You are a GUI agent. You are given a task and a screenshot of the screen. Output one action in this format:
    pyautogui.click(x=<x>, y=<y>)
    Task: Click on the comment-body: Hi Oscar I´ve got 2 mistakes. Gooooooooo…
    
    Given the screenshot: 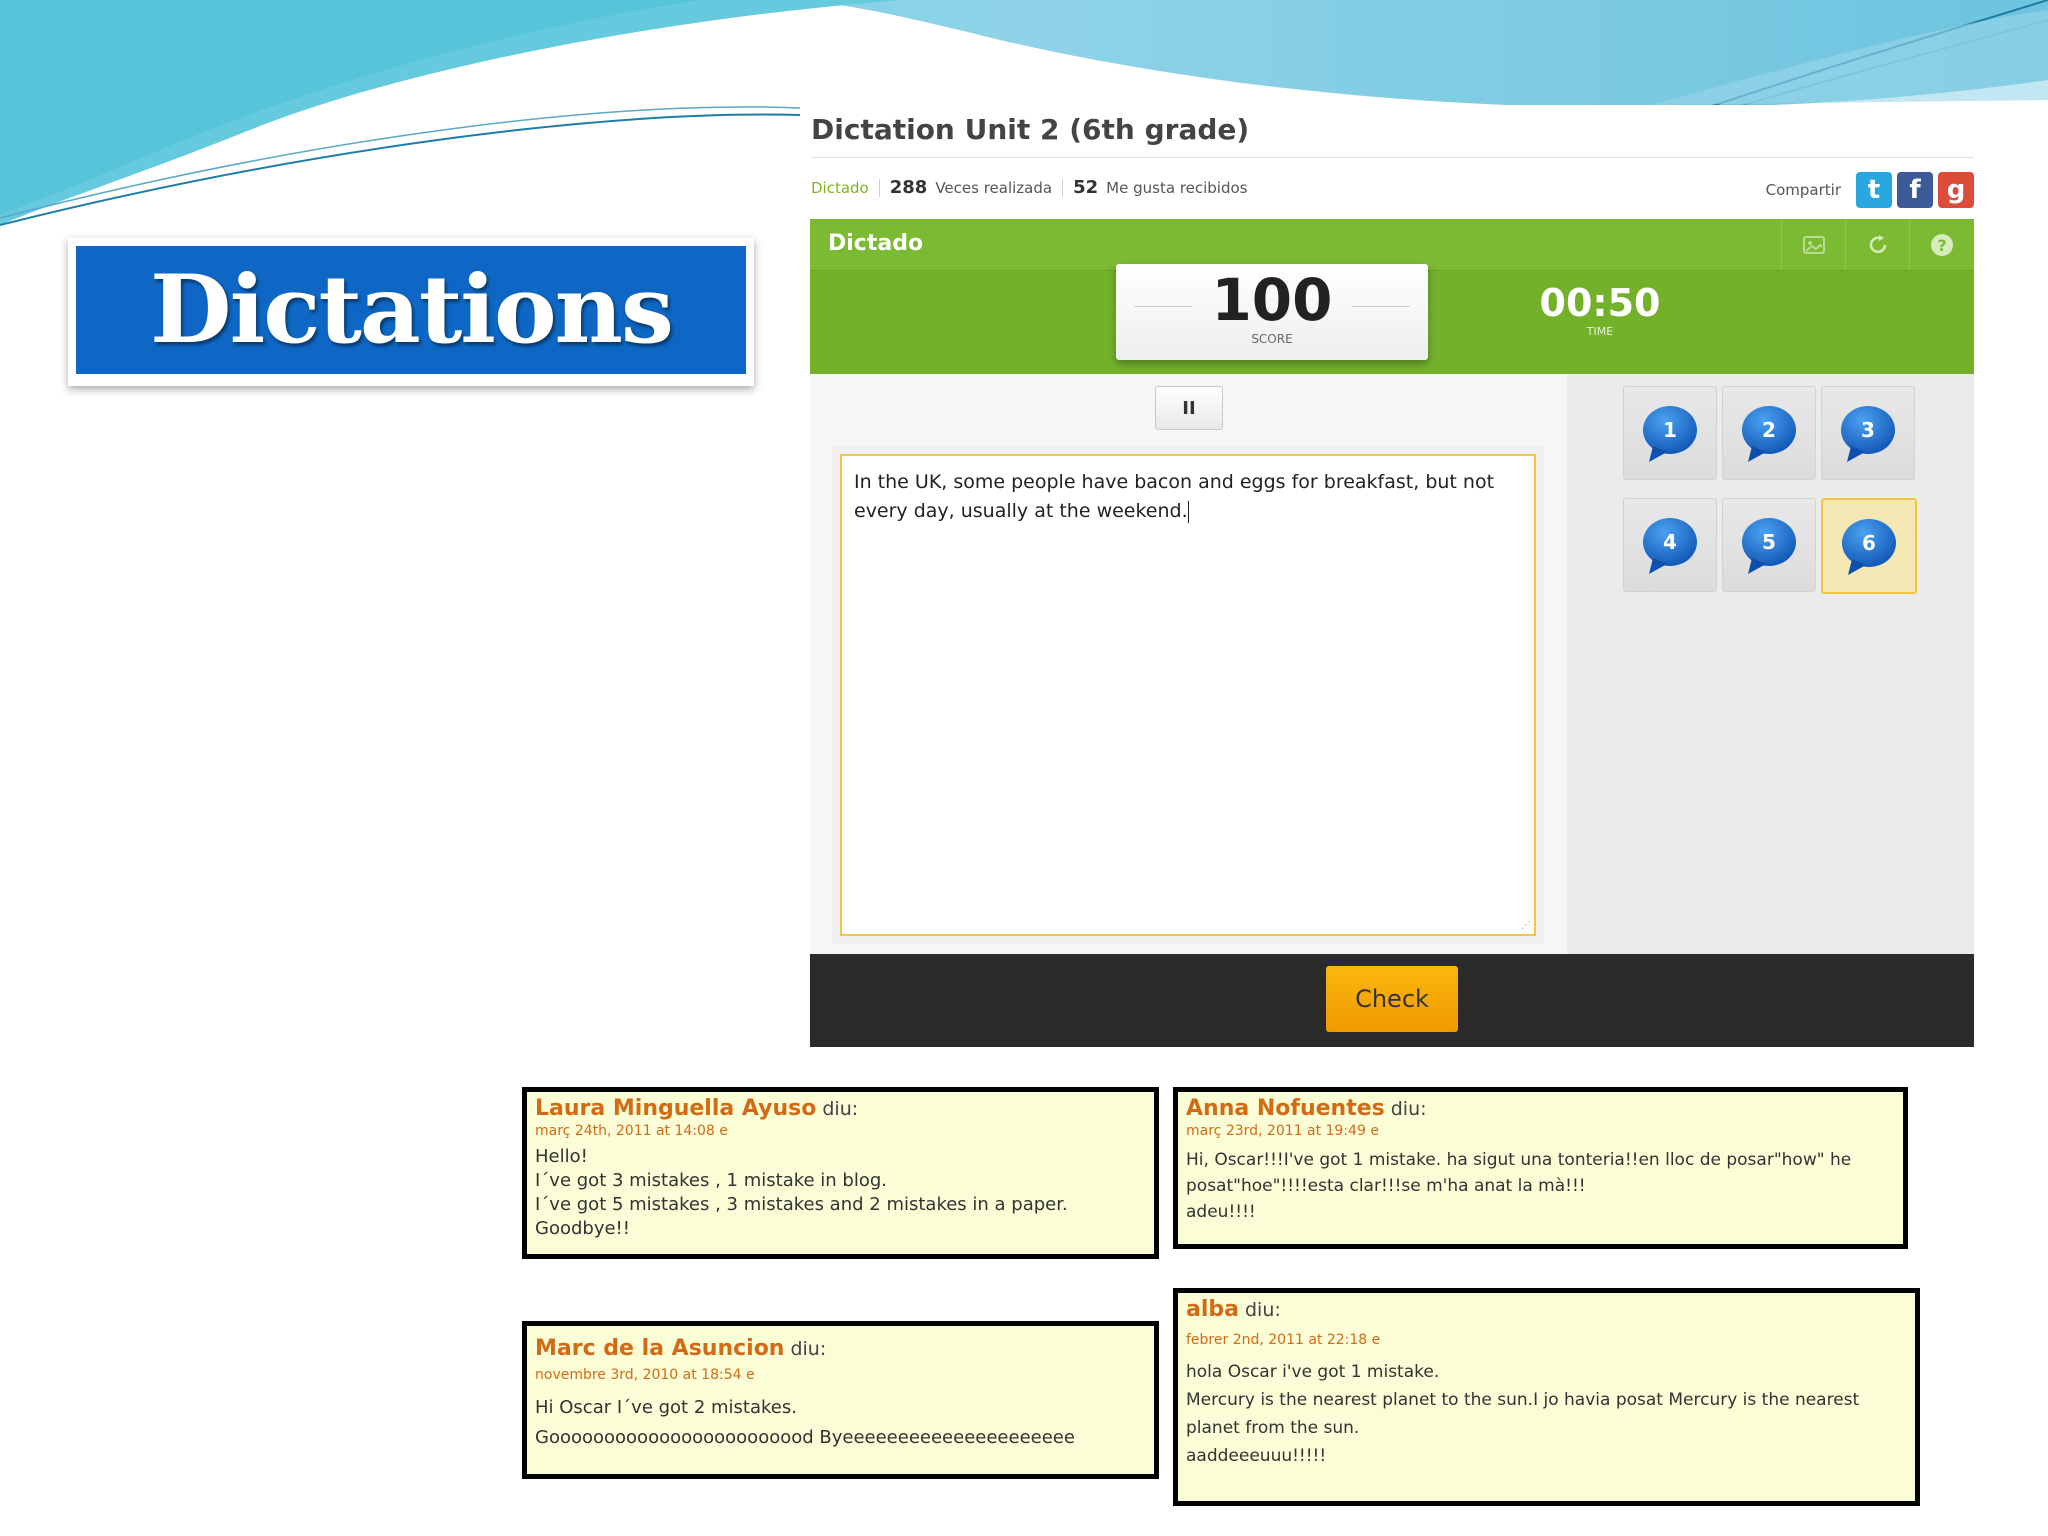 What is the action you would take?
    pyautogui.click(x=840, y=1423)
    